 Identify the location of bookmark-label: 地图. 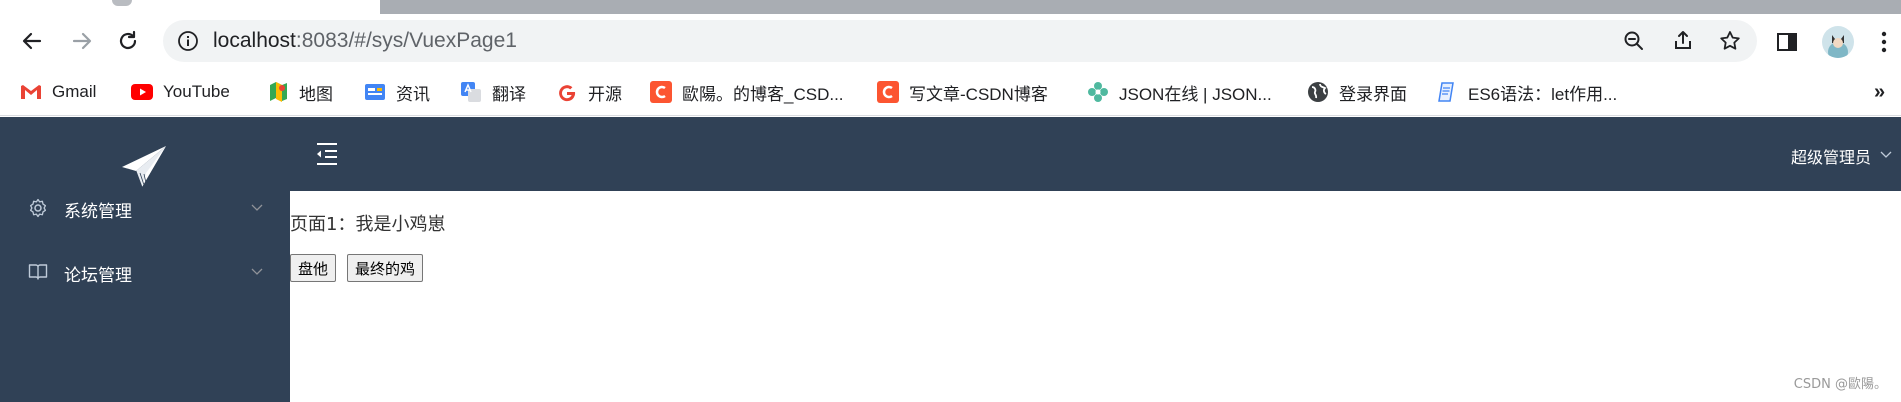
(316, 94).